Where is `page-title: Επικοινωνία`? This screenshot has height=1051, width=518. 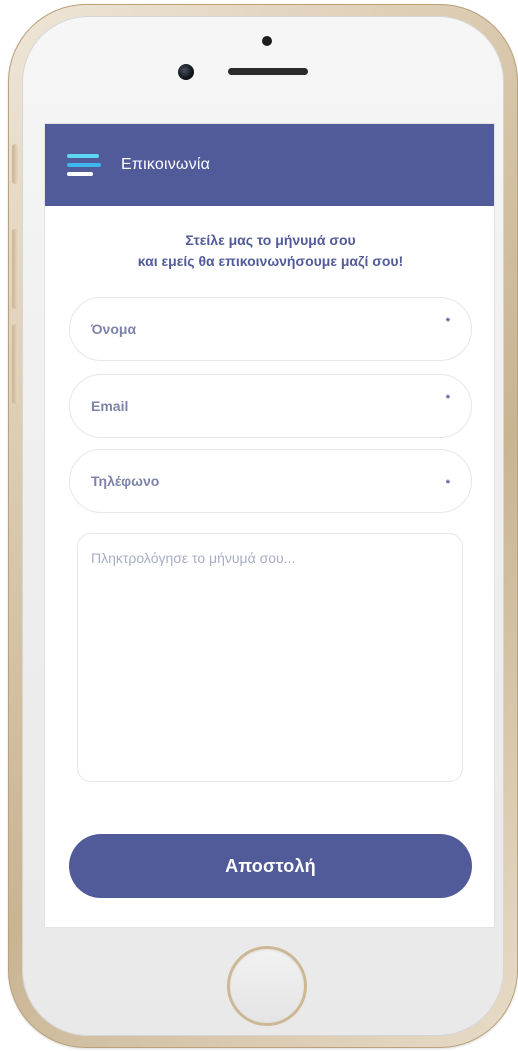 page-title: Επικοινωνία is located at coordinates (166, 164).